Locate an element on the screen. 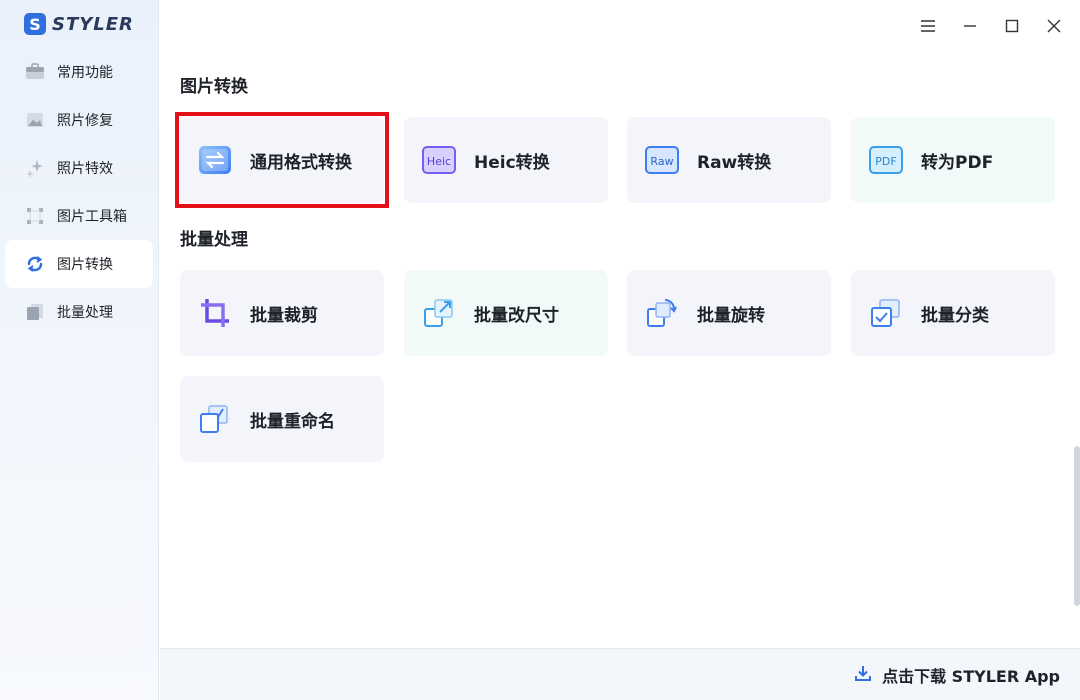  pdf-icon: PDF is located at coordinates (886, 160).